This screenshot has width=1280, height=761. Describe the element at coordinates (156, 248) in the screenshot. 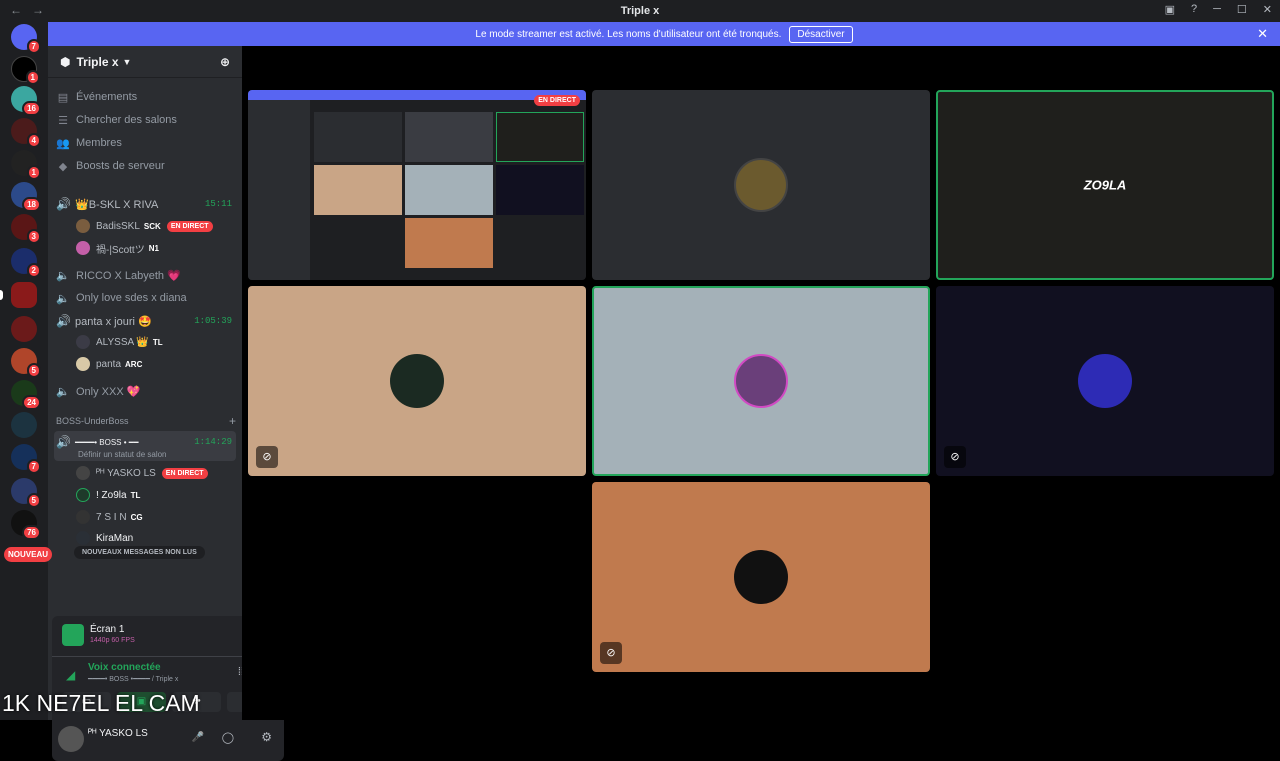

I see `voice-user: 禍-|Scottツ N1` at that location.